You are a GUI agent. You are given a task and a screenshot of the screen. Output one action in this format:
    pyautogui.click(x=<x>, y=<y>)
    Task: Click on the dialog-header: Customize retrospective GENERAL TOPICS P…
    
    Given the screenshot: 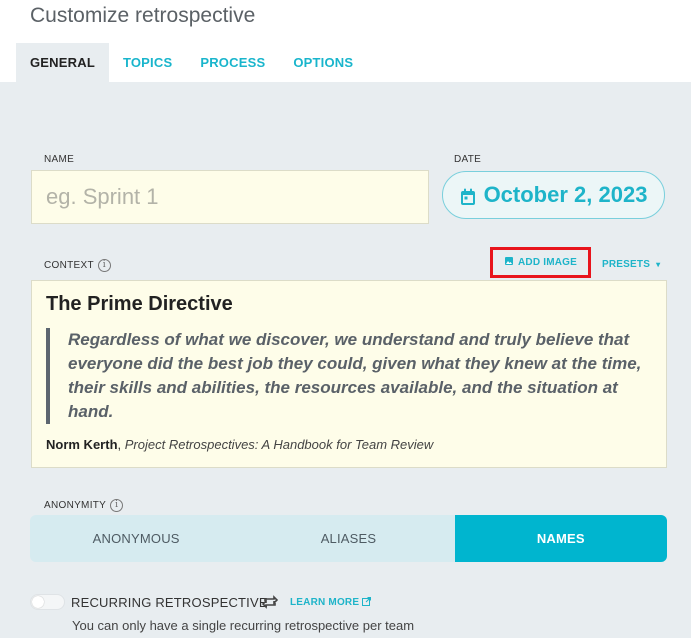 What is the action you would take?
    pyautogui.click(x=345, y=41)
    